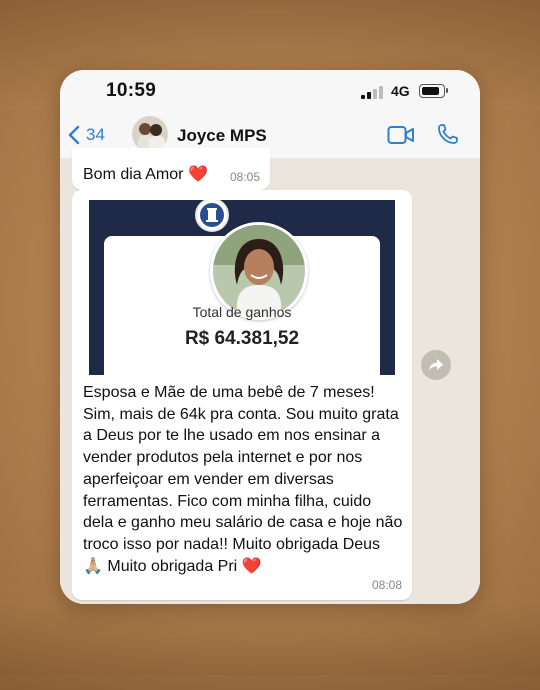 The width and height of the screenshot is (540, 690). Describe the element at coordinates (372, 92) in the screenshot. I see `signal-icon` at that location.